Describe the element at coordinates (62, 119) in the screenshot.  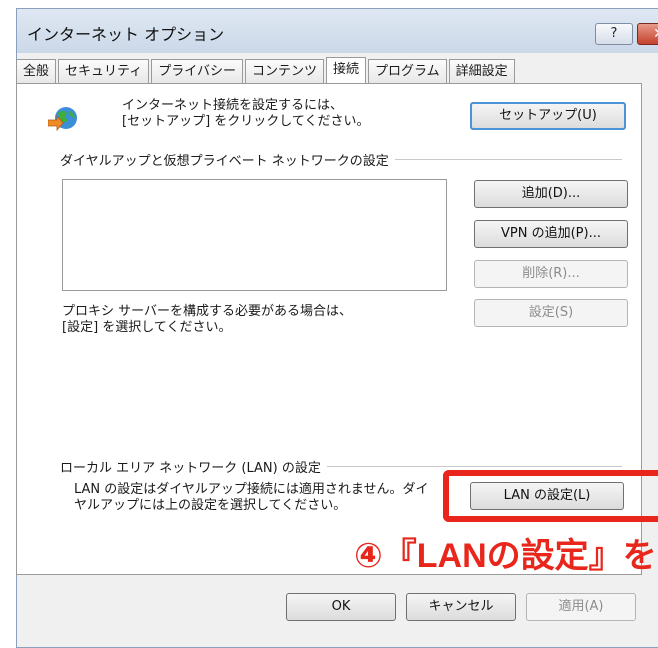
I see `globe-connect-icon` at that location.